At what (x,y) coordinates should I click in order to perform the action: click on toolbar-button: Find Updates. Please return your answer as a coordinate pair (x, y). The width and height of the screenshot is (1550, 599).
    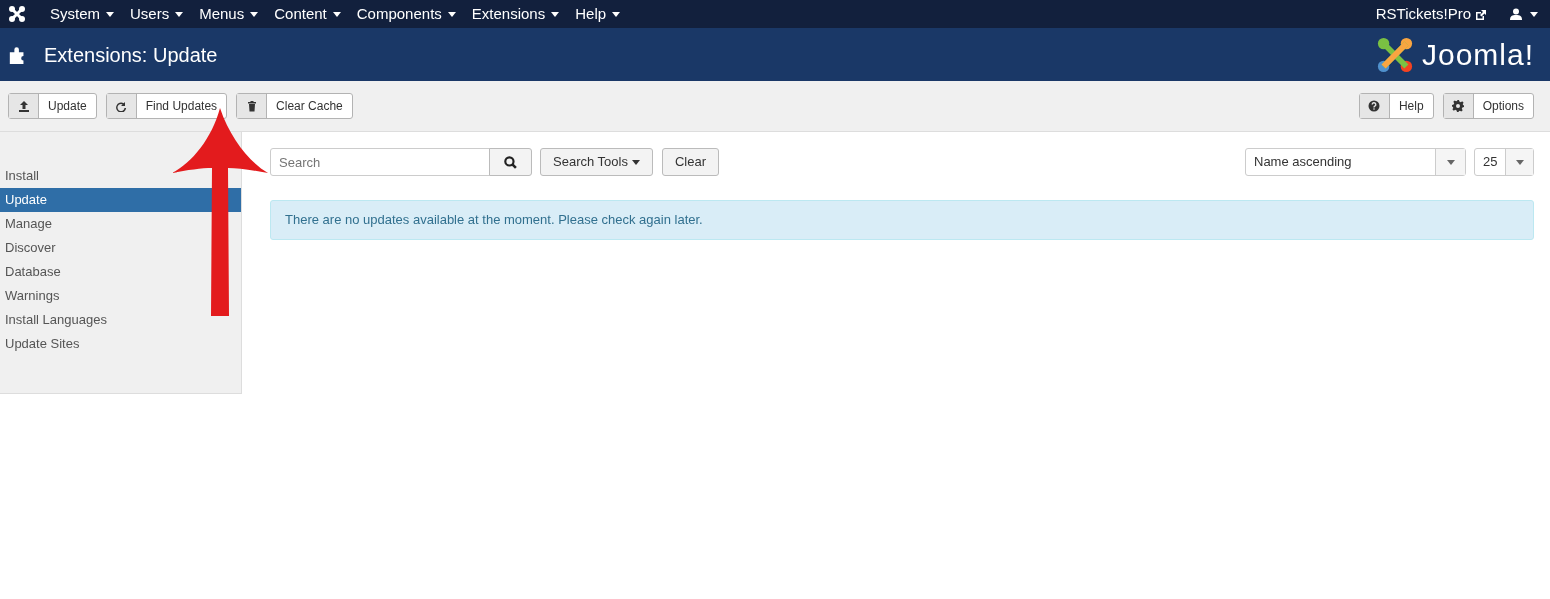
    Looking at the image, I should click on (166, 106).